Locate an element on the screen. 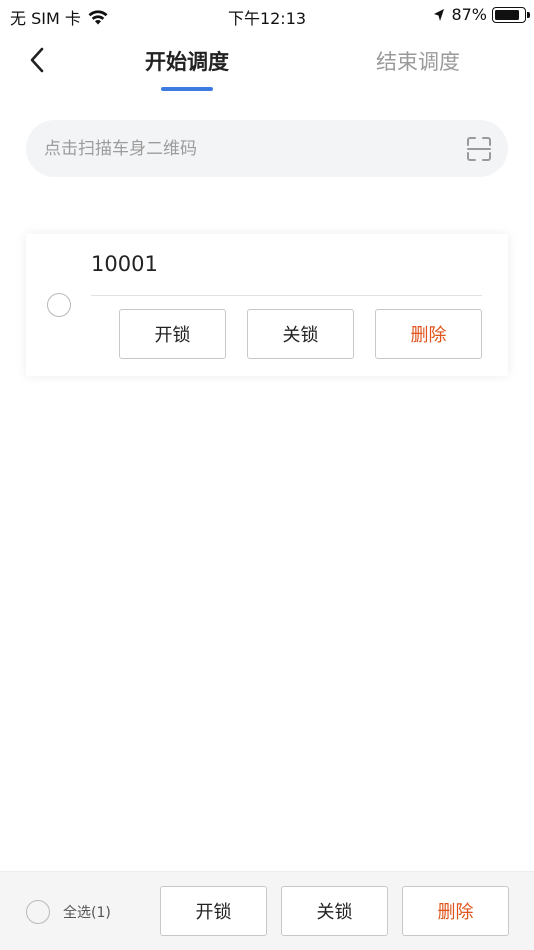 This screenshot has width=534, height=950. tab-end-dispatch: 结束调度 is located at coordinates (418, 61).